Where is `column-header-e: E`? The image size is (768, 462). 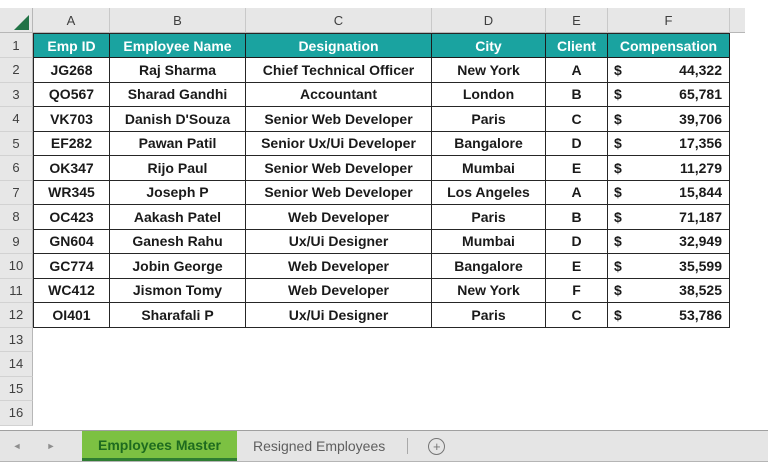 column-header-e: E is located at coordinates (577, 20).